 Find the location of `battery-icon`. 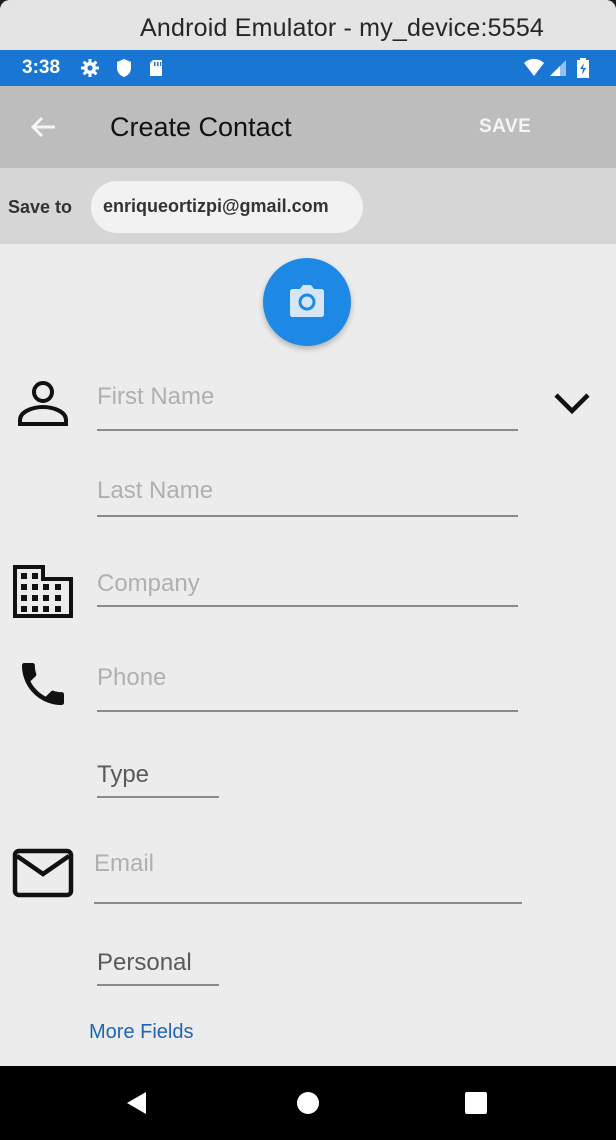

battery-icon is located at coordinates (583, 68).